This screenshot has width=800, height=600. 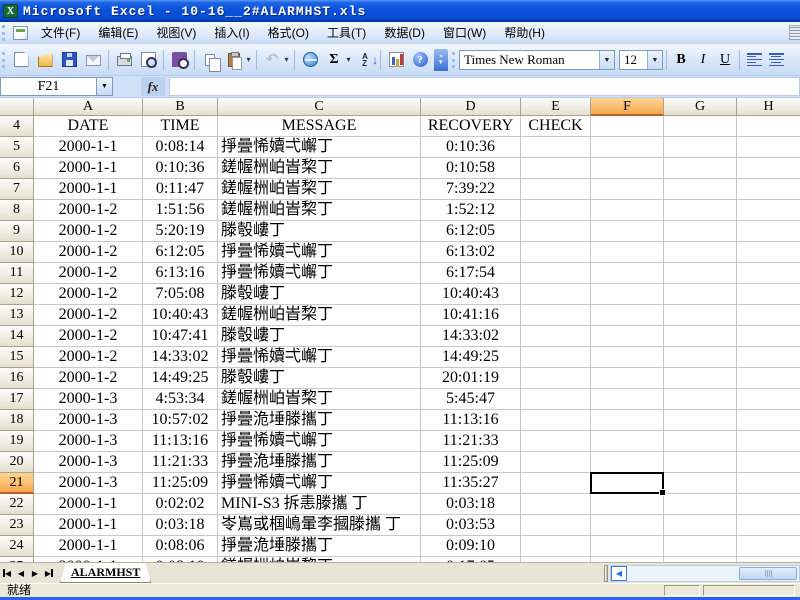 I want to click on cell-A11: 2000-1-2, so click(x=88, y=273).